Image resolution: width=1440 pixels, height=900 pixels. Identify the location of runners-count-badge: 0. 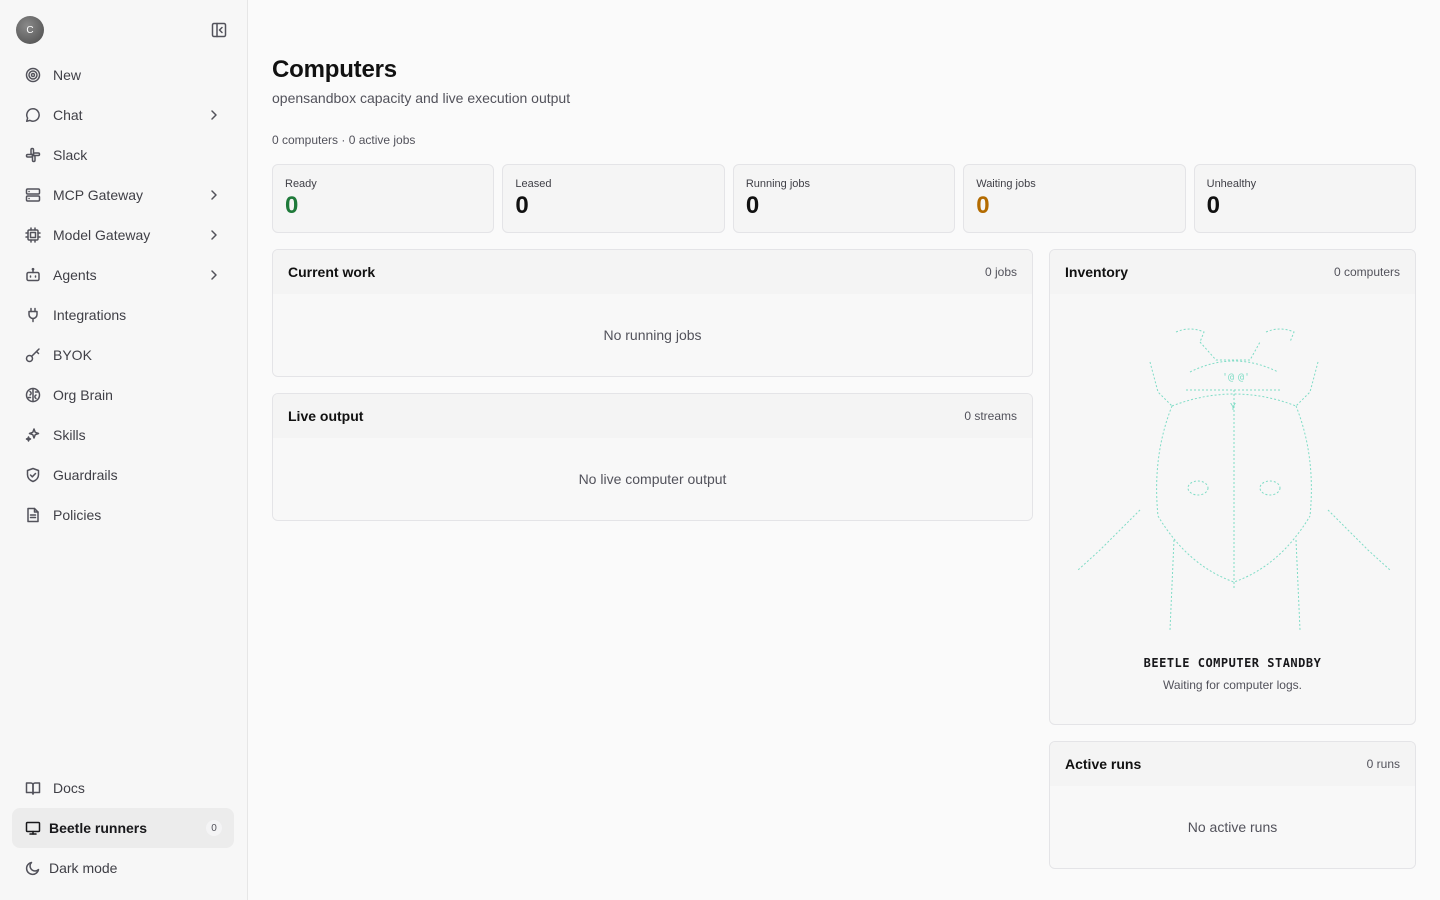
(214, 828).